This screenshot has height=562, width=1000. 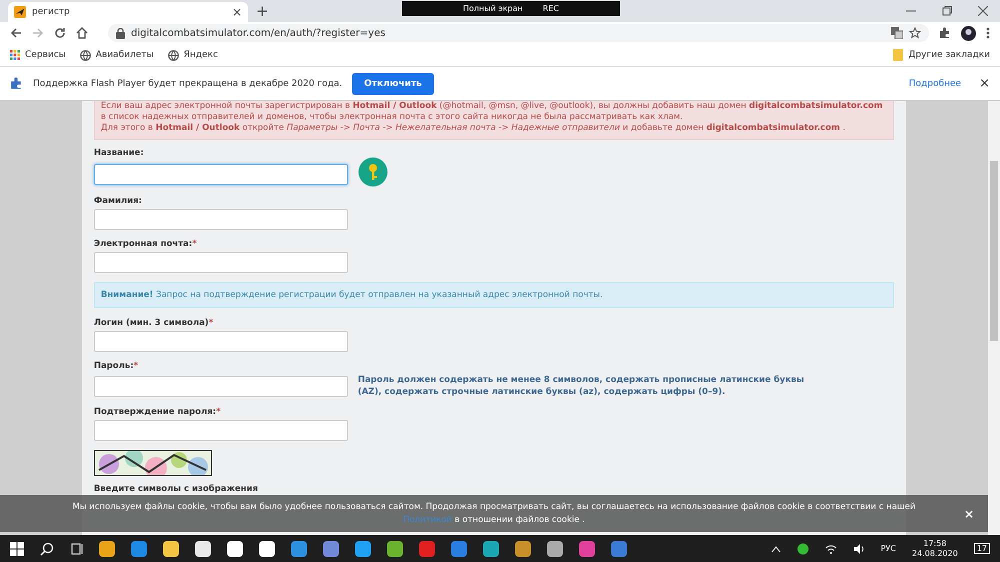 I want to click on field-label: Введите символы с изображения, so click(x=176, y=489).